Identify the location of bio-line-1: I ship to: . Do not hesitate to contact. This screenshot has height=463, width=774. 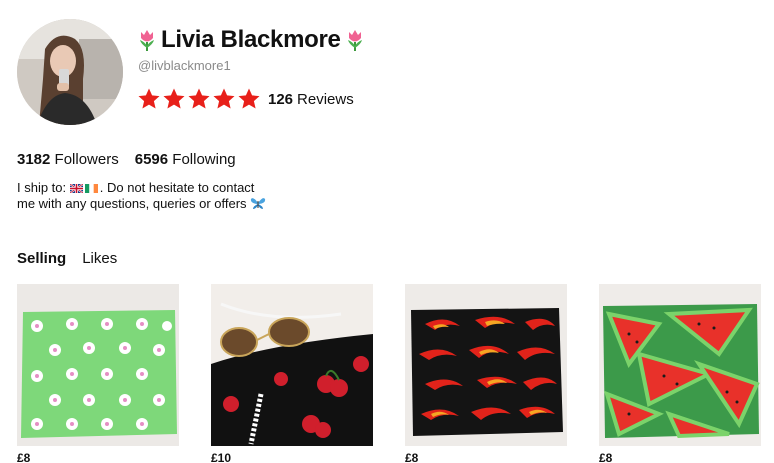
(172, 188).